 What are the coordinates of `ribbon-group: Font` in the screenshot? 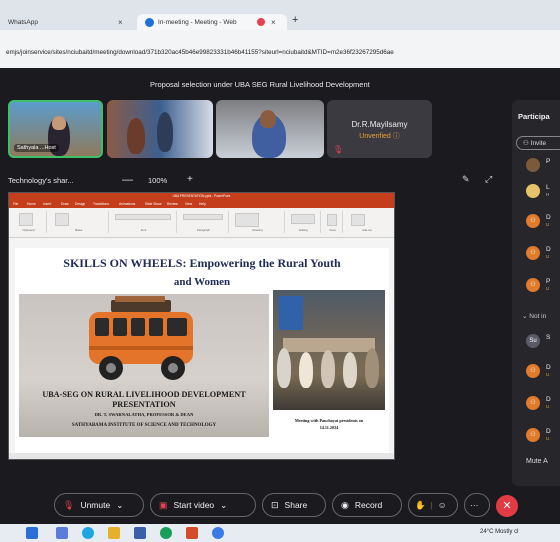 It's located at (144, 222).